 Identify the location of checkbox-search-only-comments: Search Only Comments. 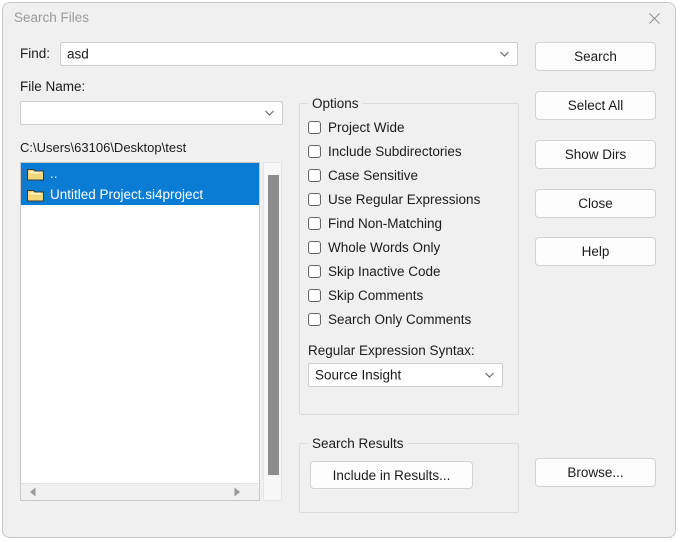
(389, 319).